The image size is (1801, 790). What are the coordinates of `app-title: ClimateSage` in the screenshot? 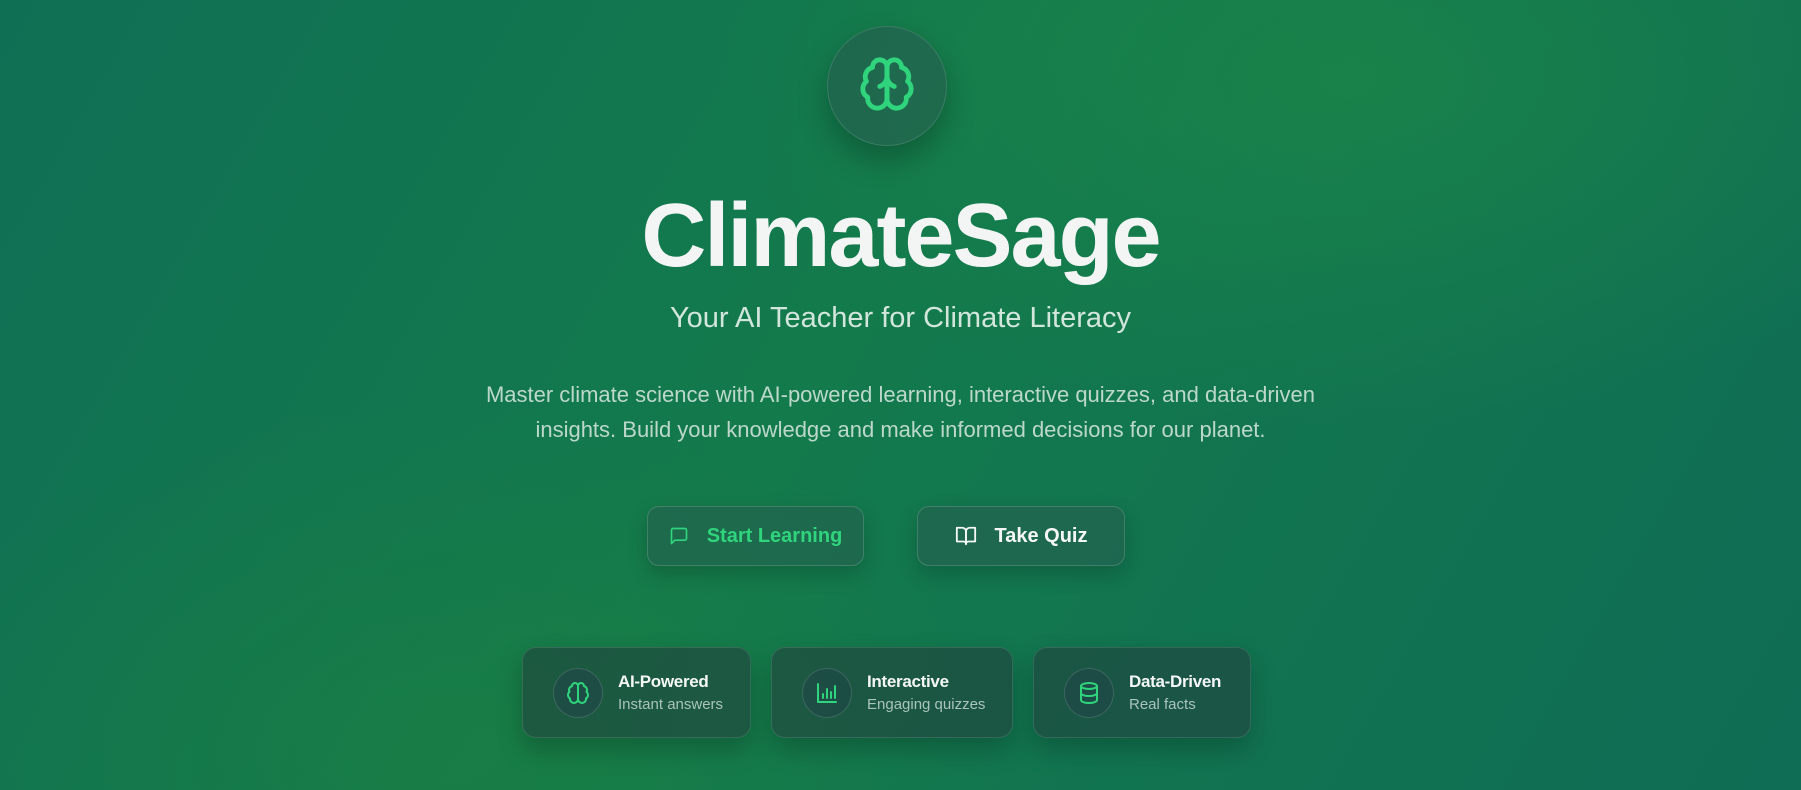 It's located at (901, 236).